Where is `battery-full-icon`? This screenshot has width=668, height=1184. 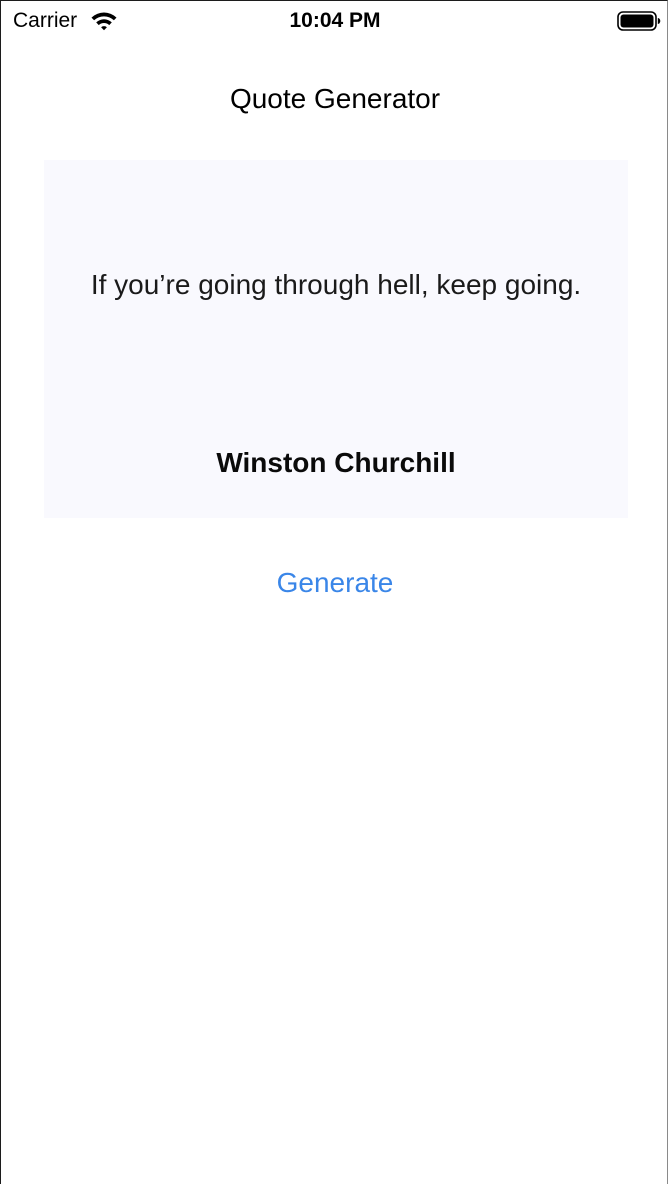
battery-full-icon is located at coordinates (639, 21).